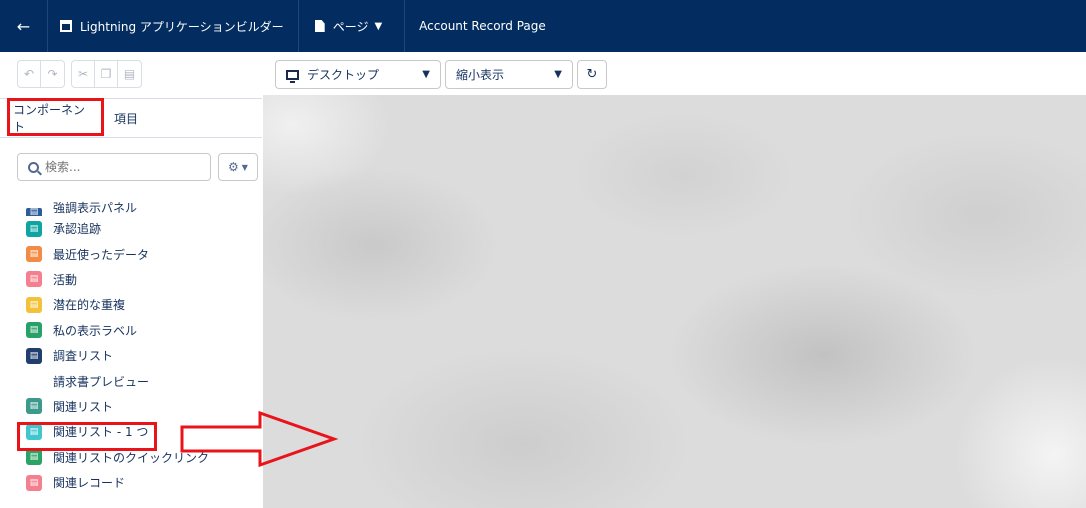  I want to click on back-button: ←, so click(24, 26).